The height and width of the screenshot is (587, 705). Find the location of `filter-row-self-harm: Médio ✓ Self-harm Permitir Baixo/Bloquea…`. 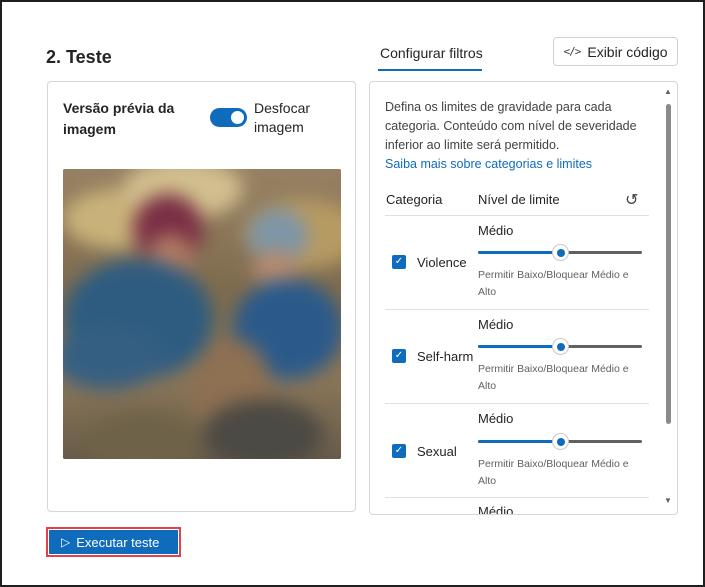

filter-row-self-harm: Médio ✓ Self-harm Permitir Baixo/Bloquea… is located at coordinates (517, 357).